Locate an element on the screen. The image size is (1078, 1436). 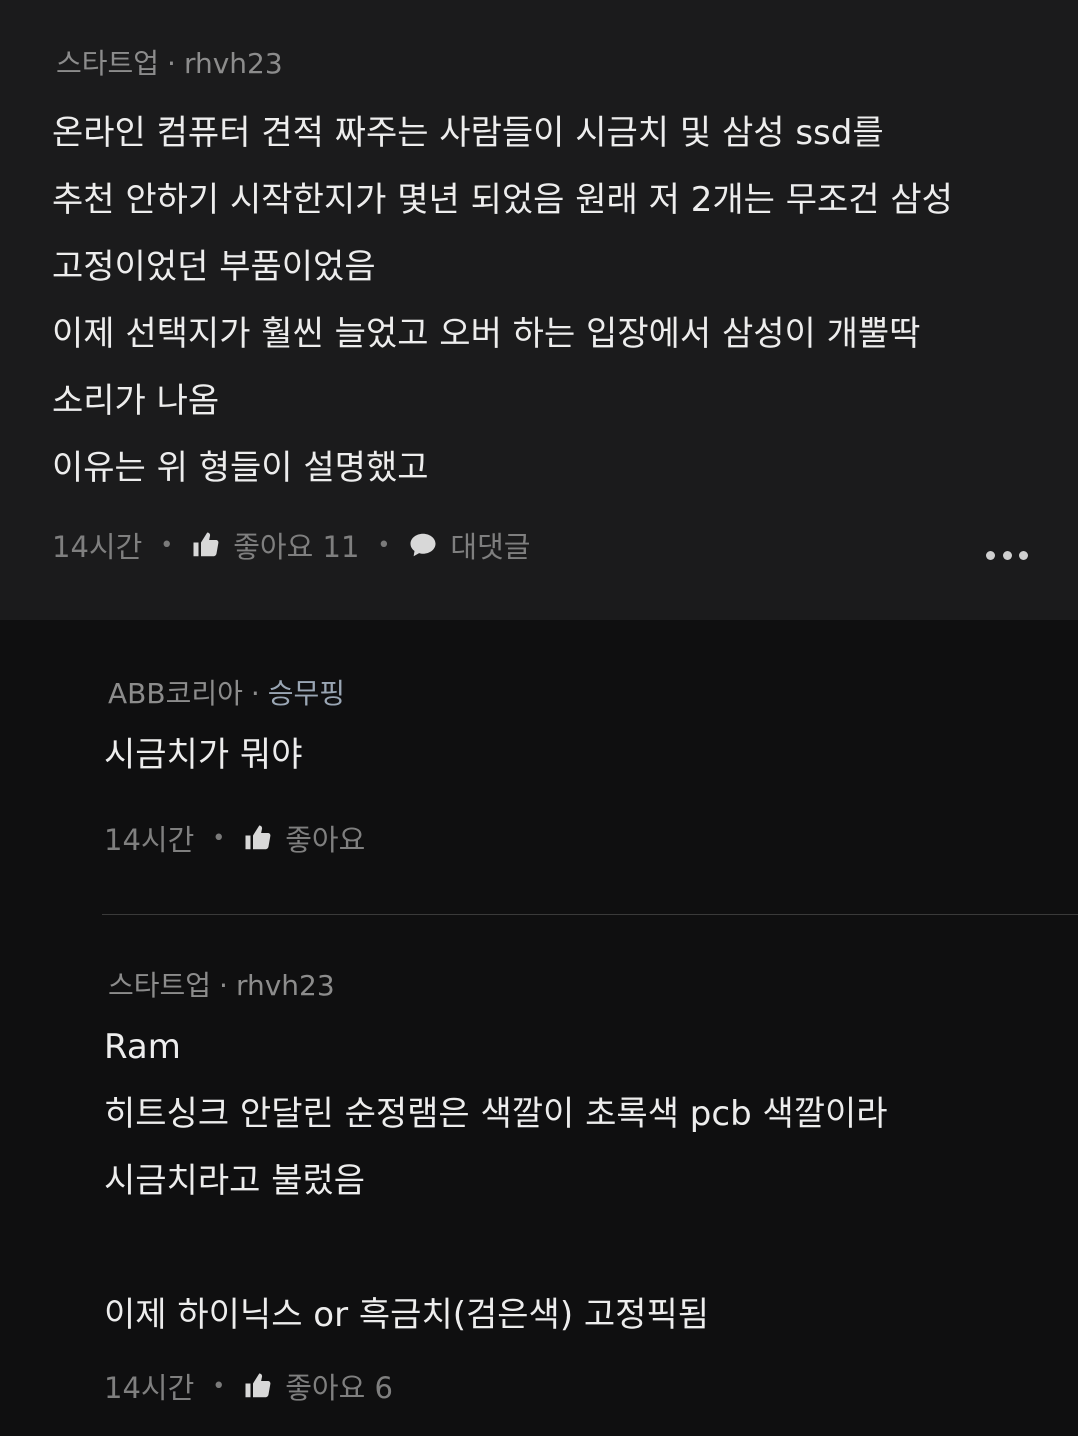
reply-body: 시금치가 뭐야 is located at coordinates (203, 755).